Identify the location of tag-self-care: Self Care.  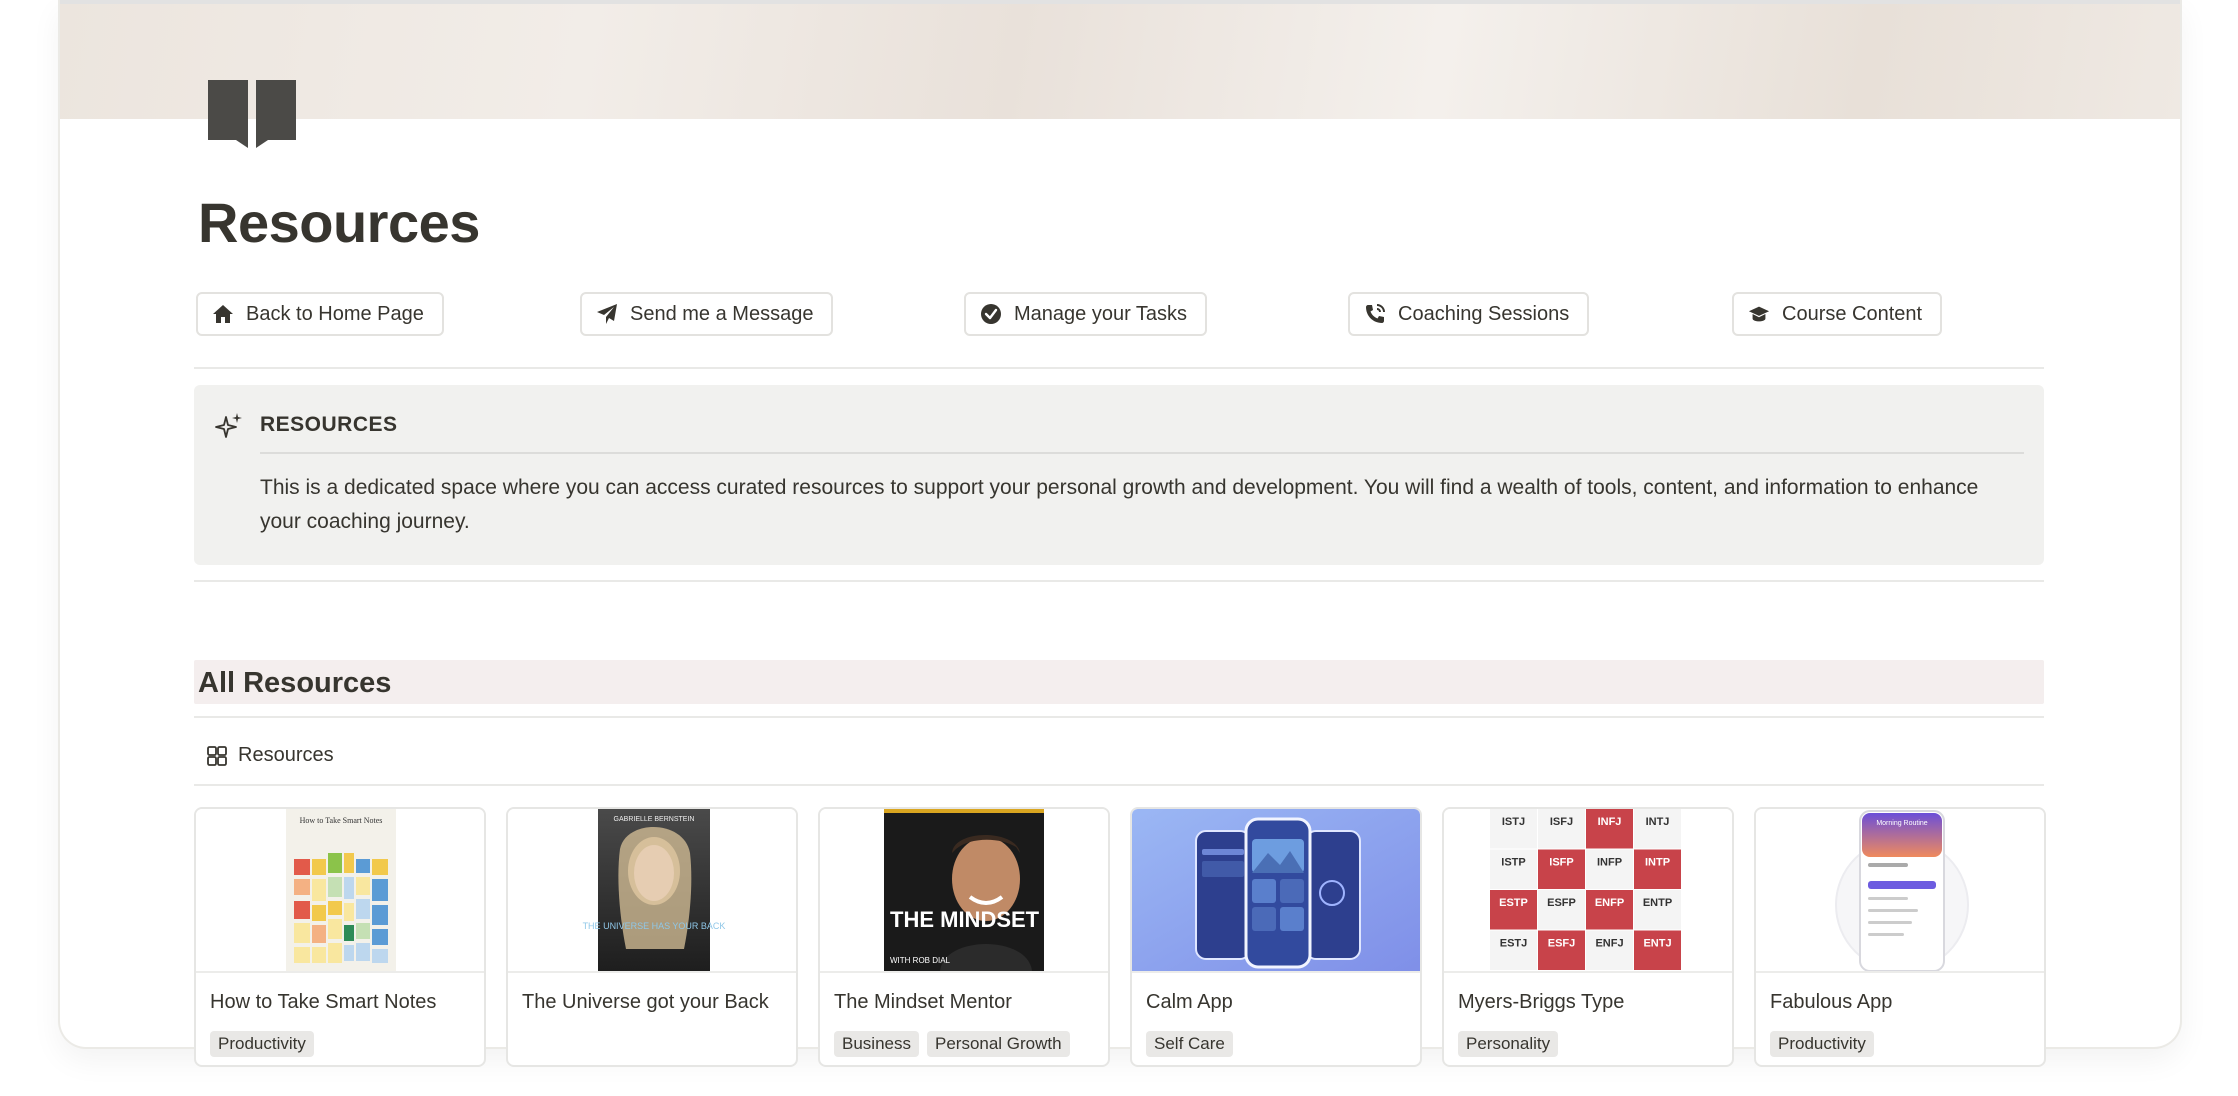
(1189, 1044).